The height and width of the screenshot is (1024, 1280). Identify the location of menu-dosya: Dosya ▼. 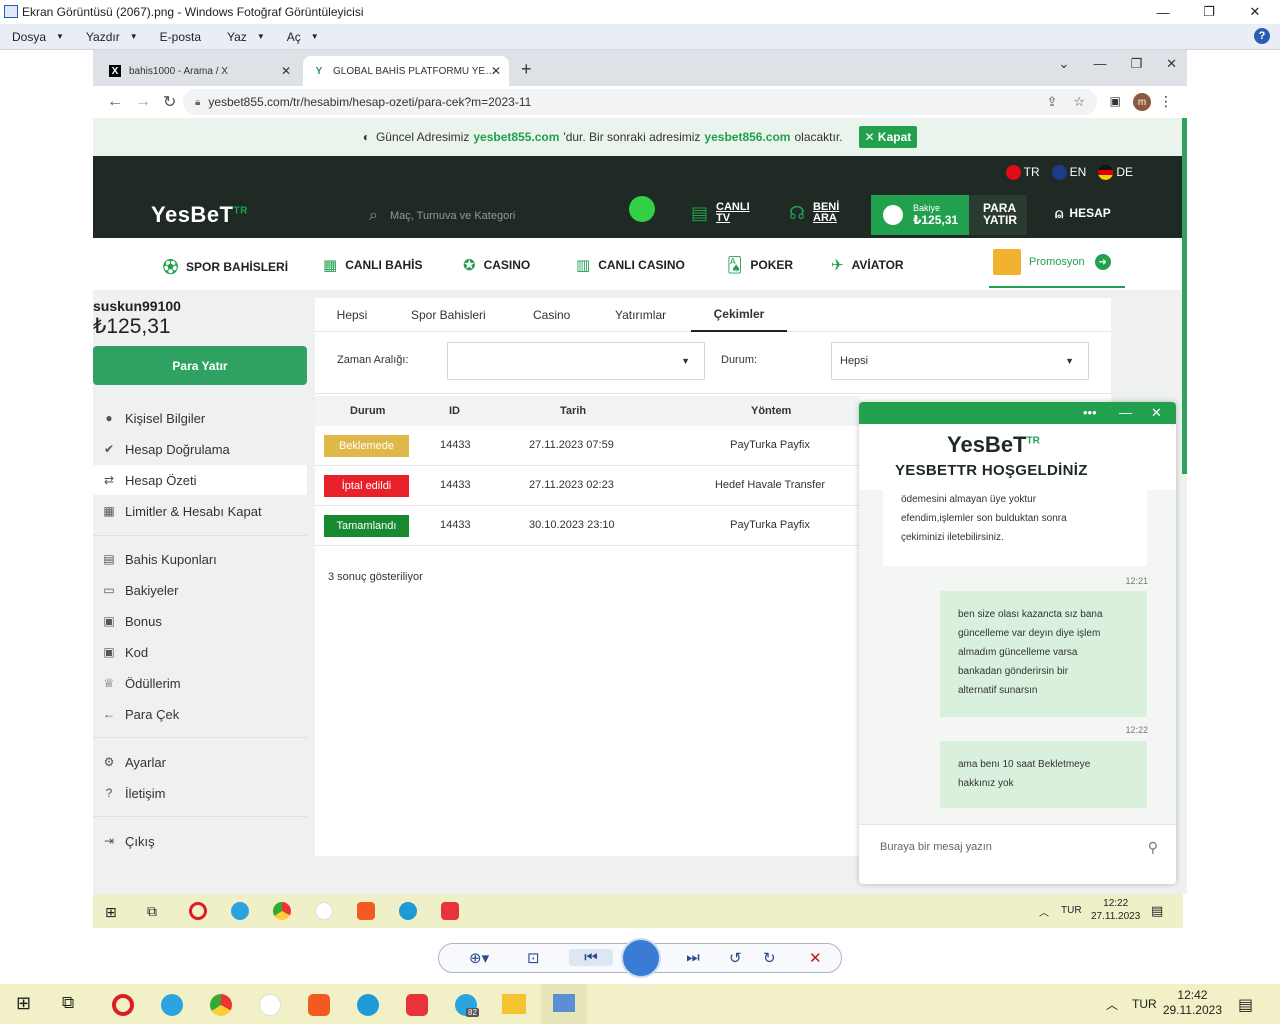
(38, 37).